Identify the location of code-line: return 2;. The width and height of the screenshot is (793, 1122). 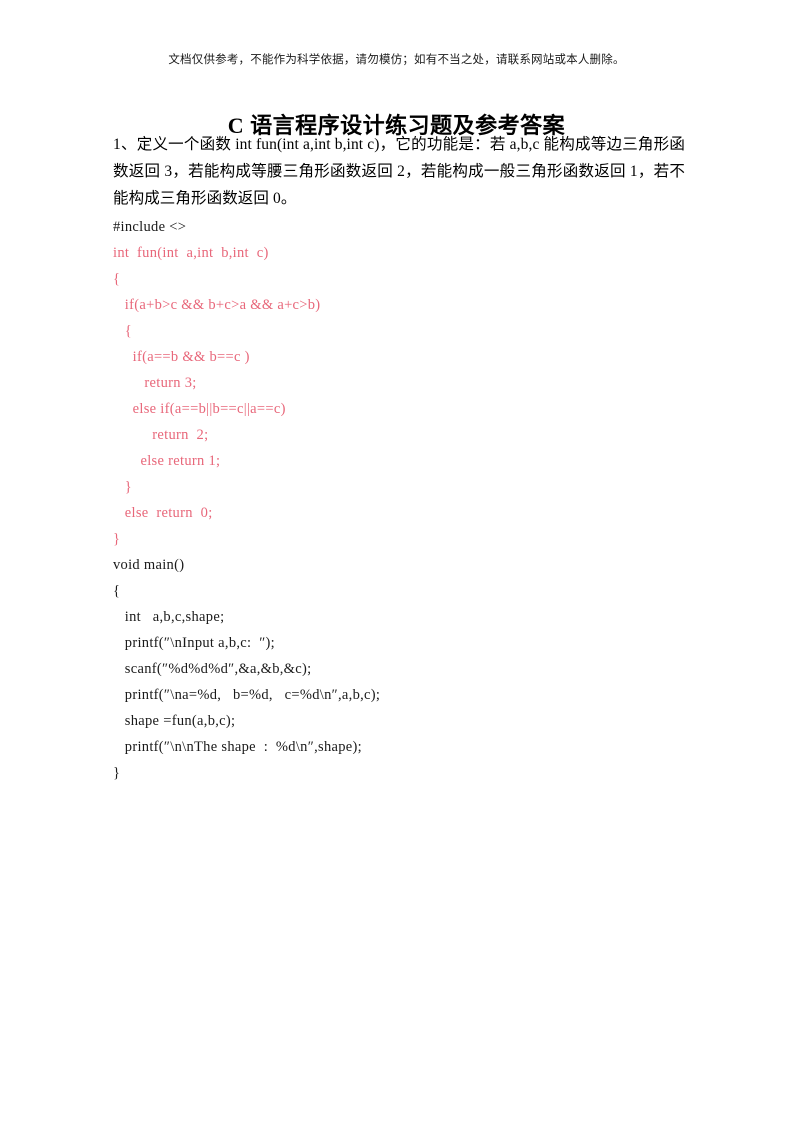
(161, 435).